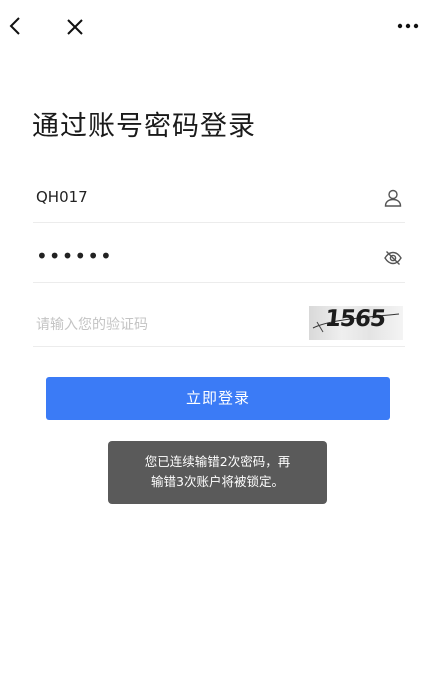 This screenshot has width=434, height=695. What do you see at coordinates (219, 259) in the screenshot?
I see `password-field: ••••••` at bounding box center [219, 259].